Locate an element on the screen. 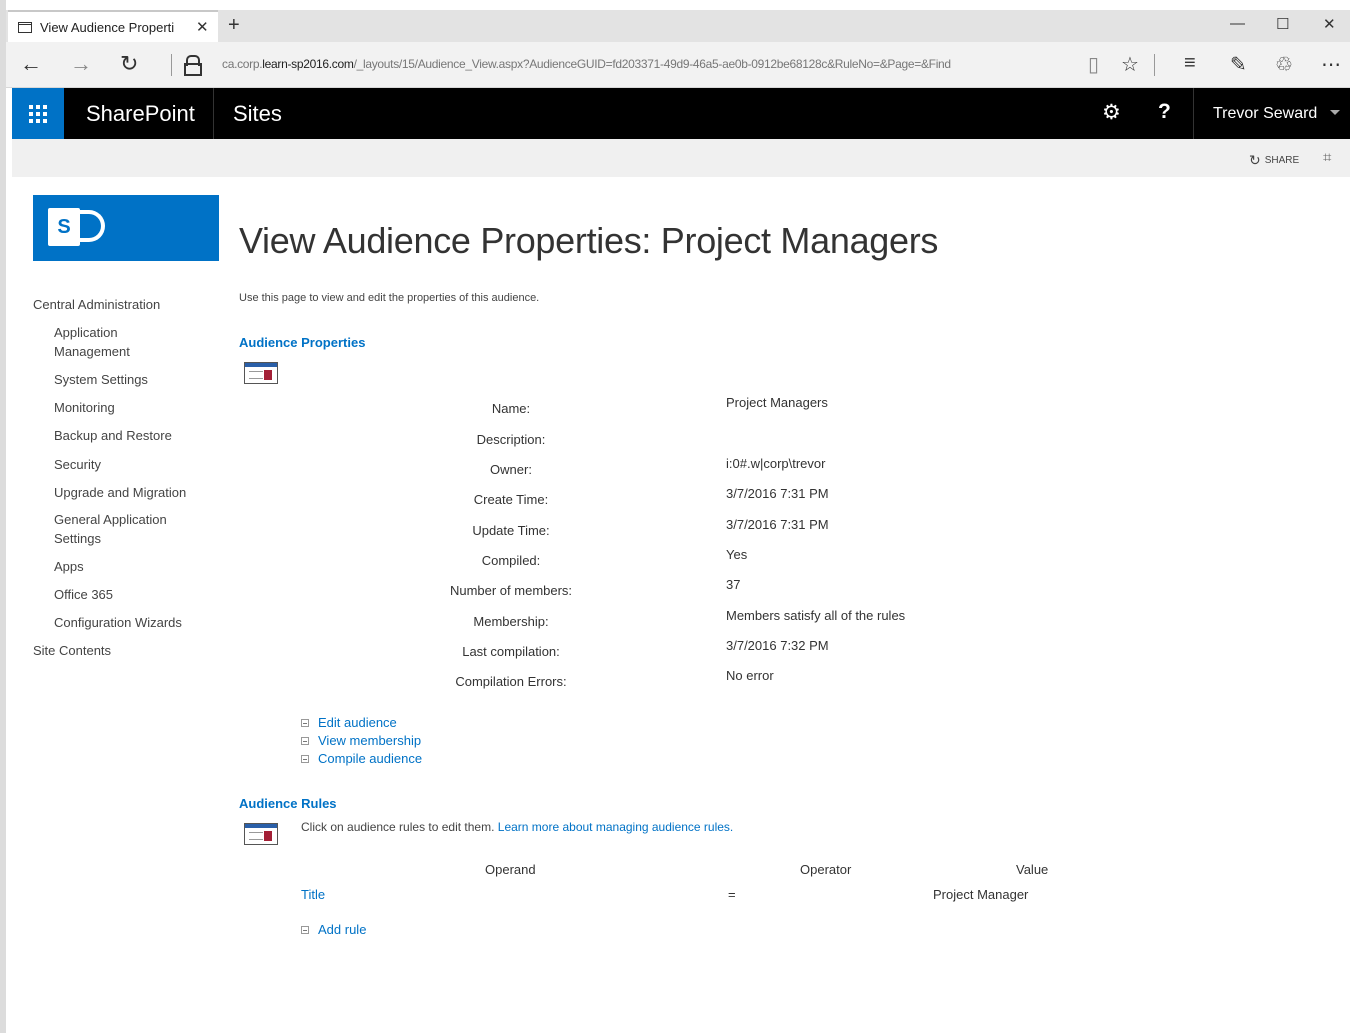 The image size is (1350, 1033). nav-central-administration: Central Administration is located at coordinates (96, 304).